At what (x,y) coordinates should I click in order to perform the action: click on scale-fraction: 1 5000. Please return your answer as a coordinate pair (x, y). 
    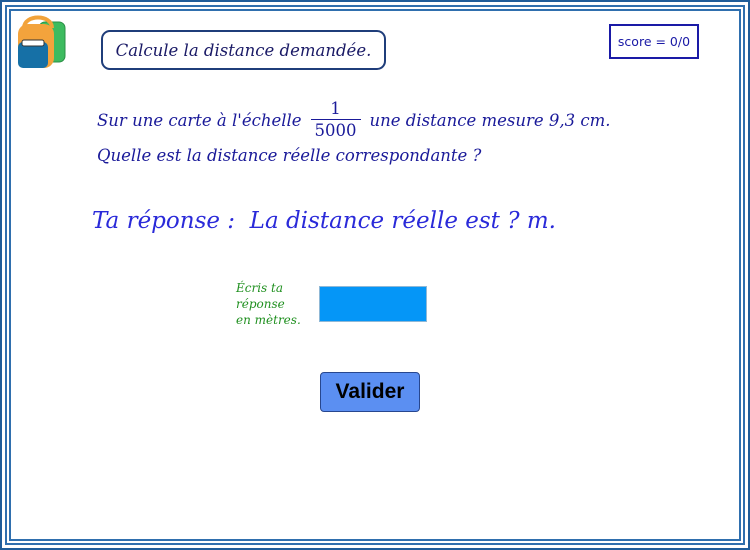
    Looking at the image, I should click on (335, 120).